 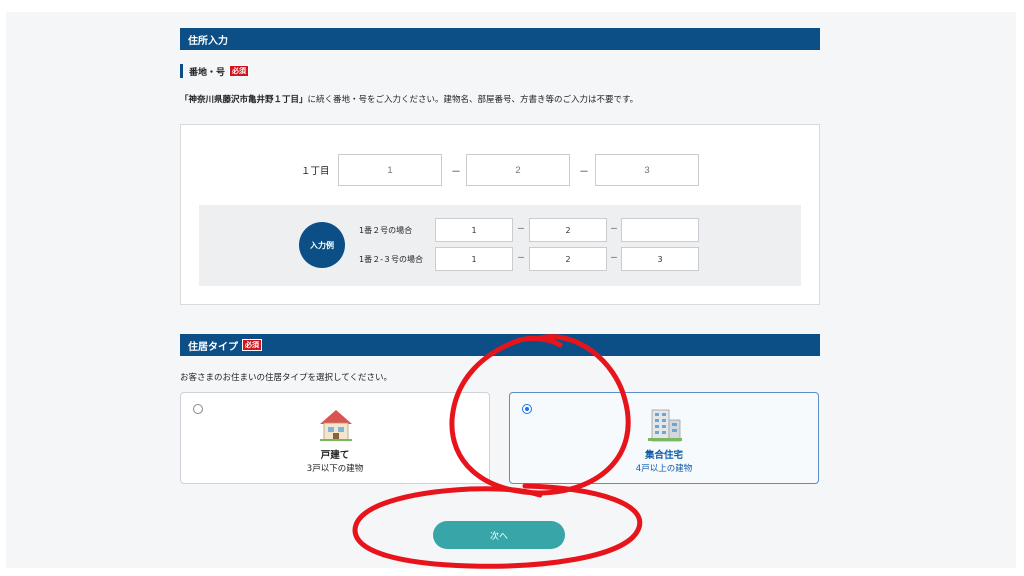 What do you see at coordinates (456, 172) in the screenshot?
I see `dash-1: －` at bounding box center [456, 172].